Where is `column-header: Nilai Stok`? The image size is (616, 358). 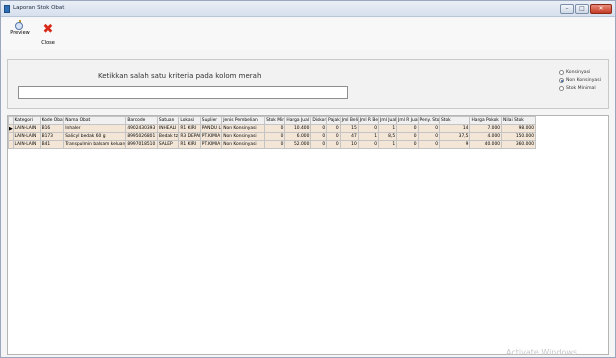
column-header: Nilai Stok is located at coordinates (518, 120).